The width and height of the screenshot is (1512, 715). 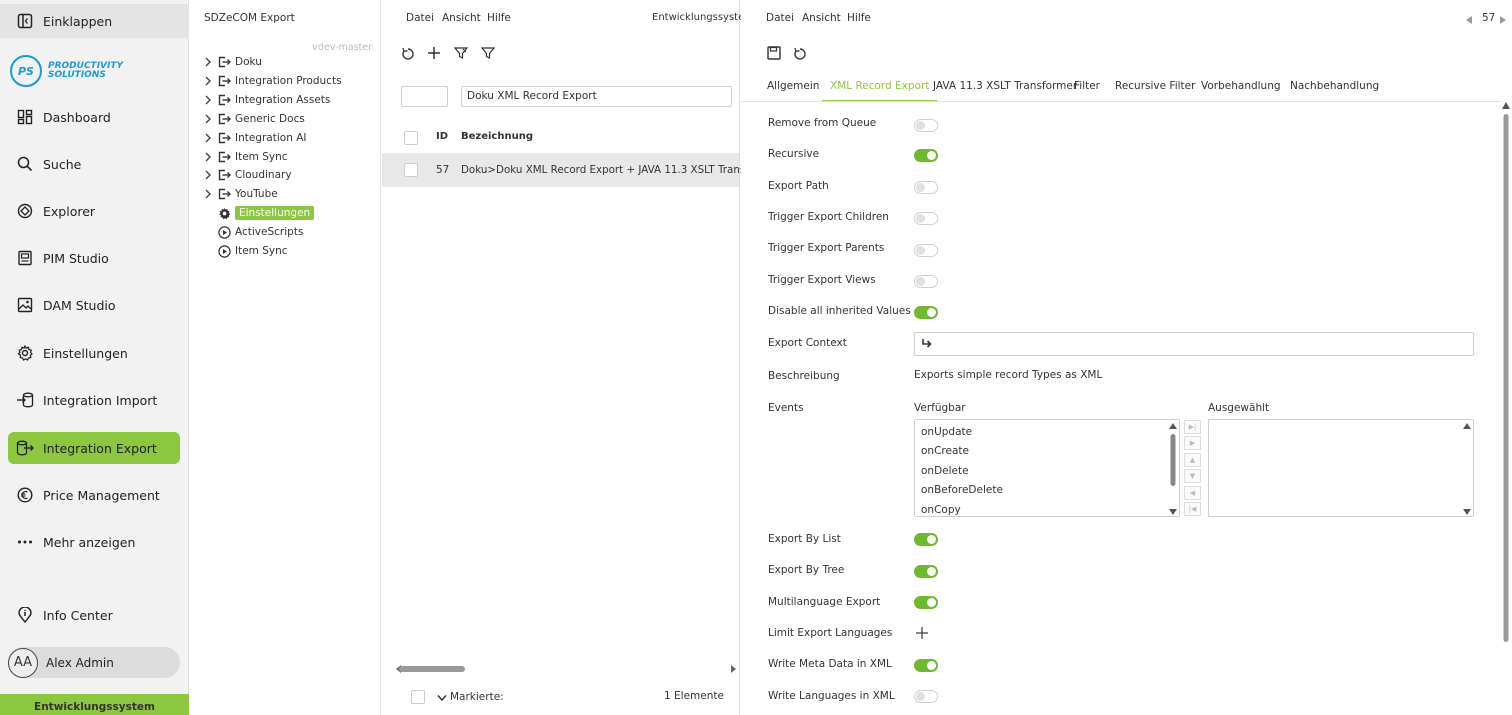 I want to click on list-item: onCreate, so click(x=945, y=451).